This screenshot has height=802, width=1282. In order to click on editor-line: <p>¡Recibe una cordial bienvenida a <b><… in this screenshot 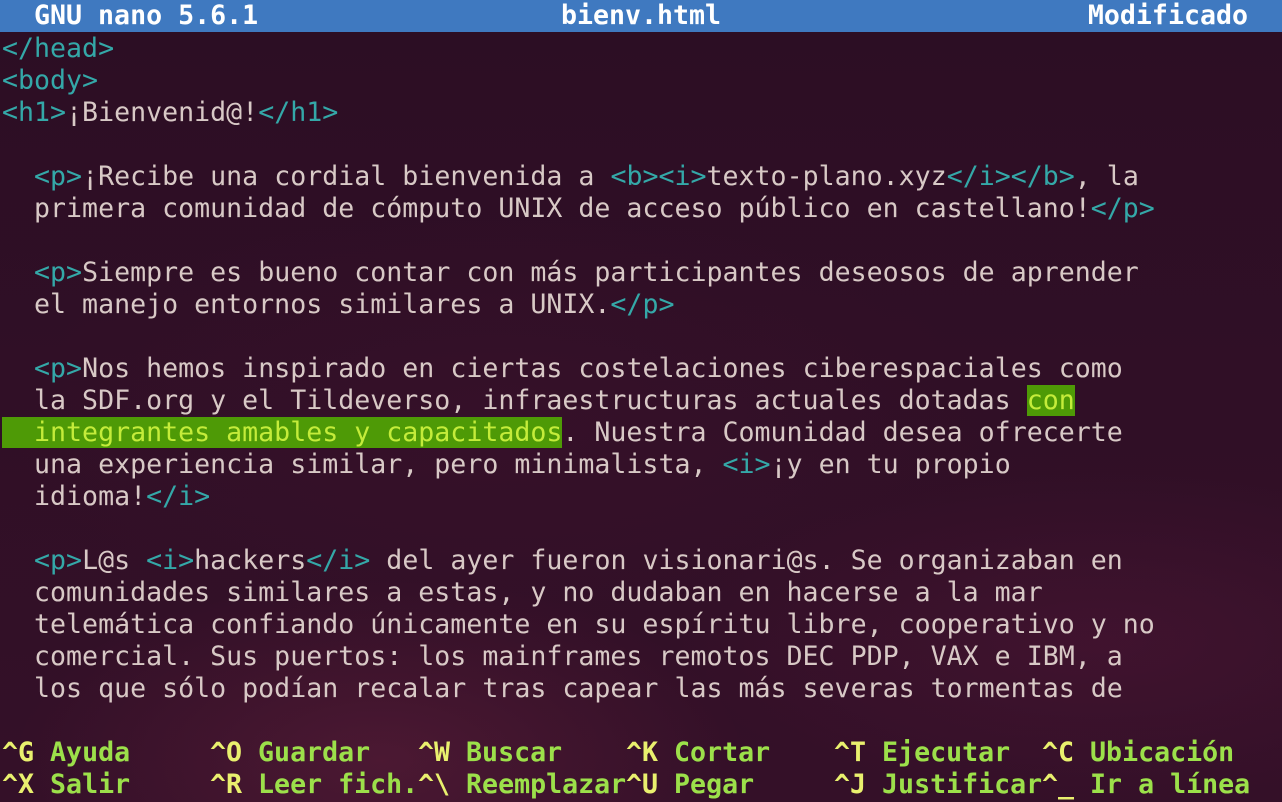, I will do `click(642, 177)`.